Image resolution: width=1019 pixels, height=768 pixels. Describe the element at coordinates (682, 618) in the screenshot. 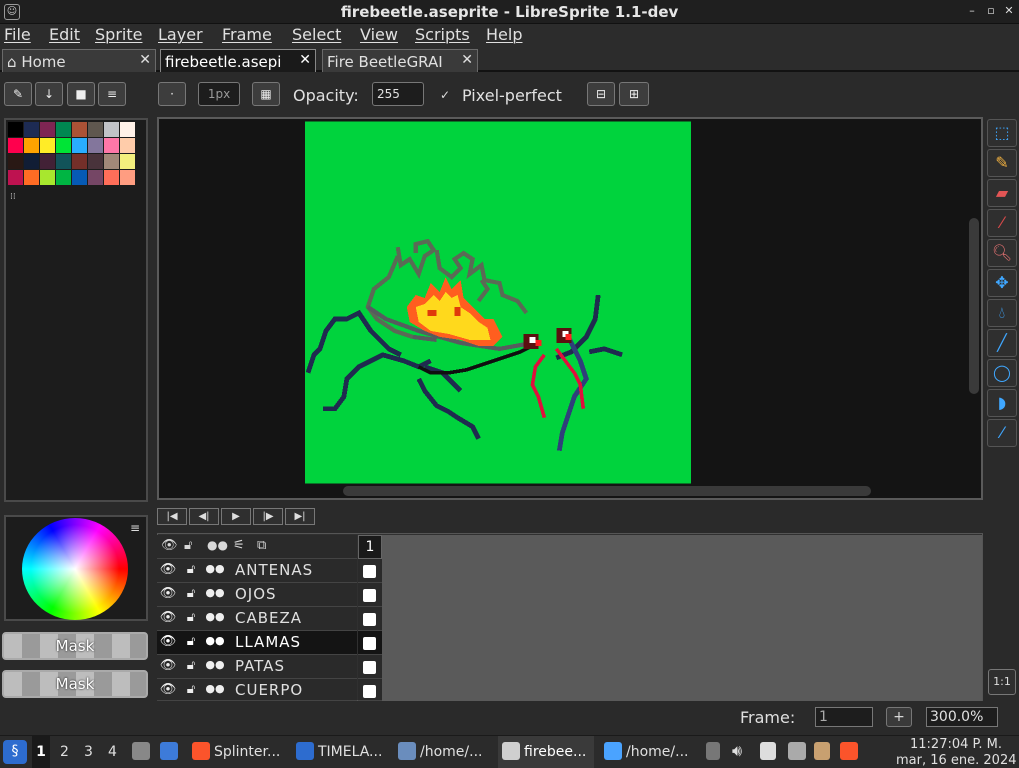

I see `cel-area` at that location.